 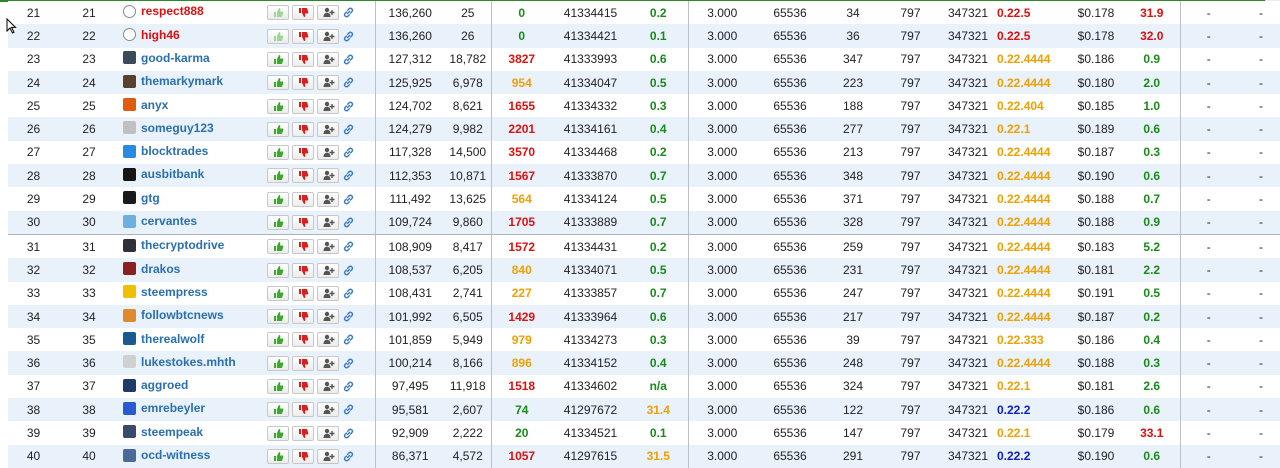 I want to click on witness-name-link: steempress, so click(x=163, y=292).